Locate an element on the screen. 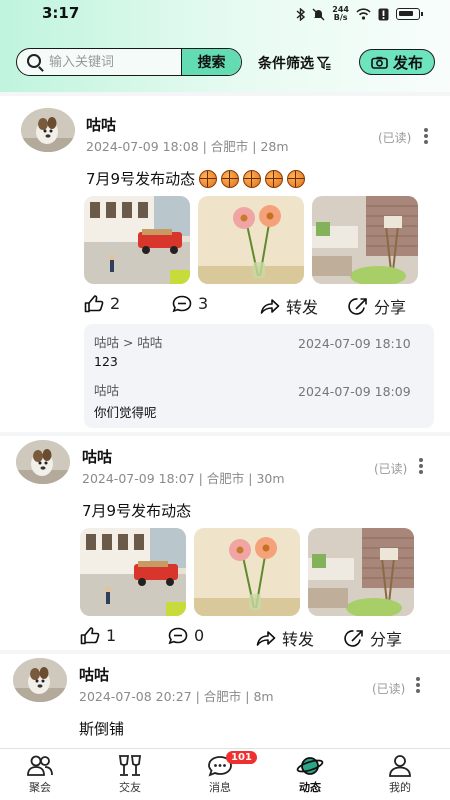  post-meta: 2024-07-09 18:08 | 合肥市 | 28m is located at coordinates (187, 146).